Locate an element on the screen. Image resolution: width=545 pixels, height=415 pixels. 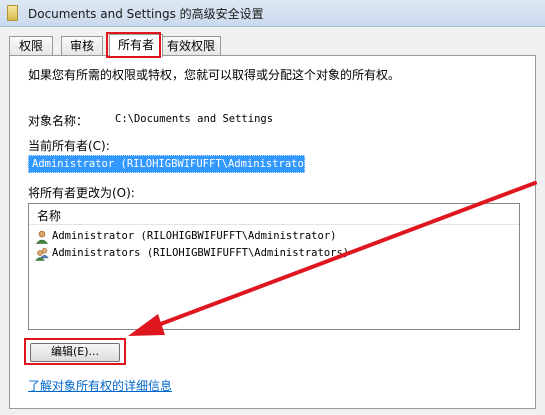
column-name-label: 名称 is located at coordinates (49, 216).